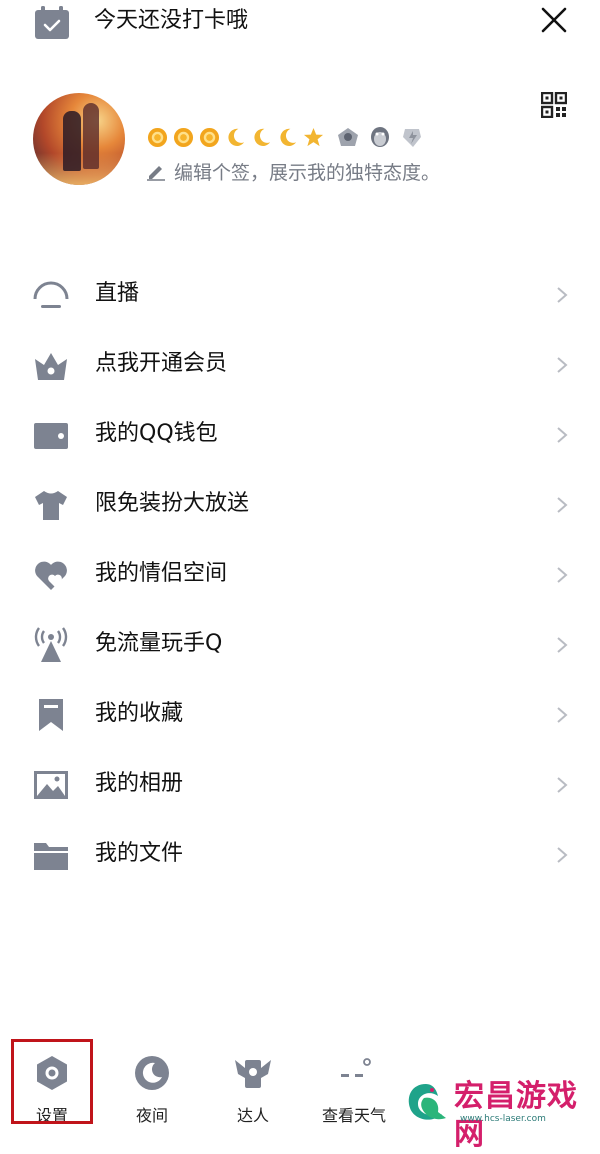 This screenshot has height=1154, width=600. I want to click on qr-code-icon, so click(554, 105).